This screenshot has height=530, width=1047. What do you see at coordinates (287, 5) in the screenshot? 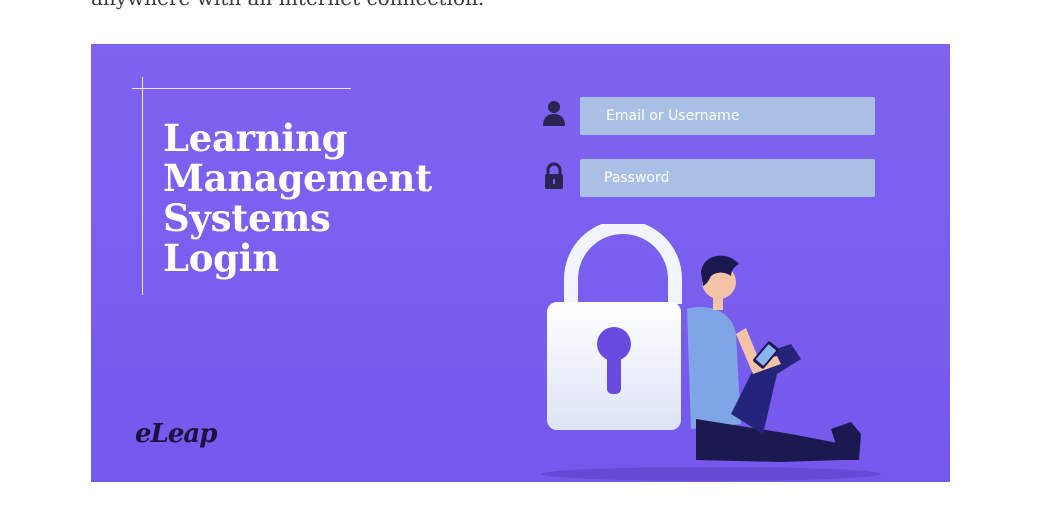
I see `intro-paragraph: anywhere with an internet connection.` at bounding box center [287, 5].